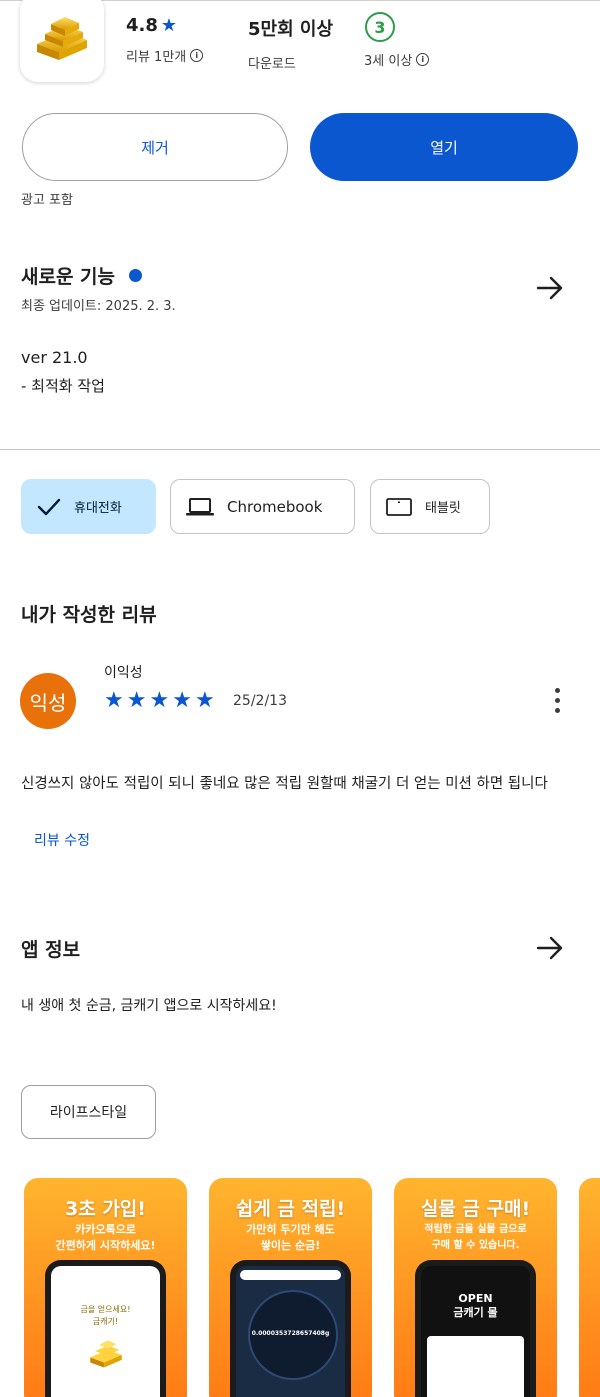 This screenshot has width=600, height=1397. What do you see at coordinates (290, 1275) in the screenshot?
I see `screen-top-bar` at bounding box center [290, 1275].